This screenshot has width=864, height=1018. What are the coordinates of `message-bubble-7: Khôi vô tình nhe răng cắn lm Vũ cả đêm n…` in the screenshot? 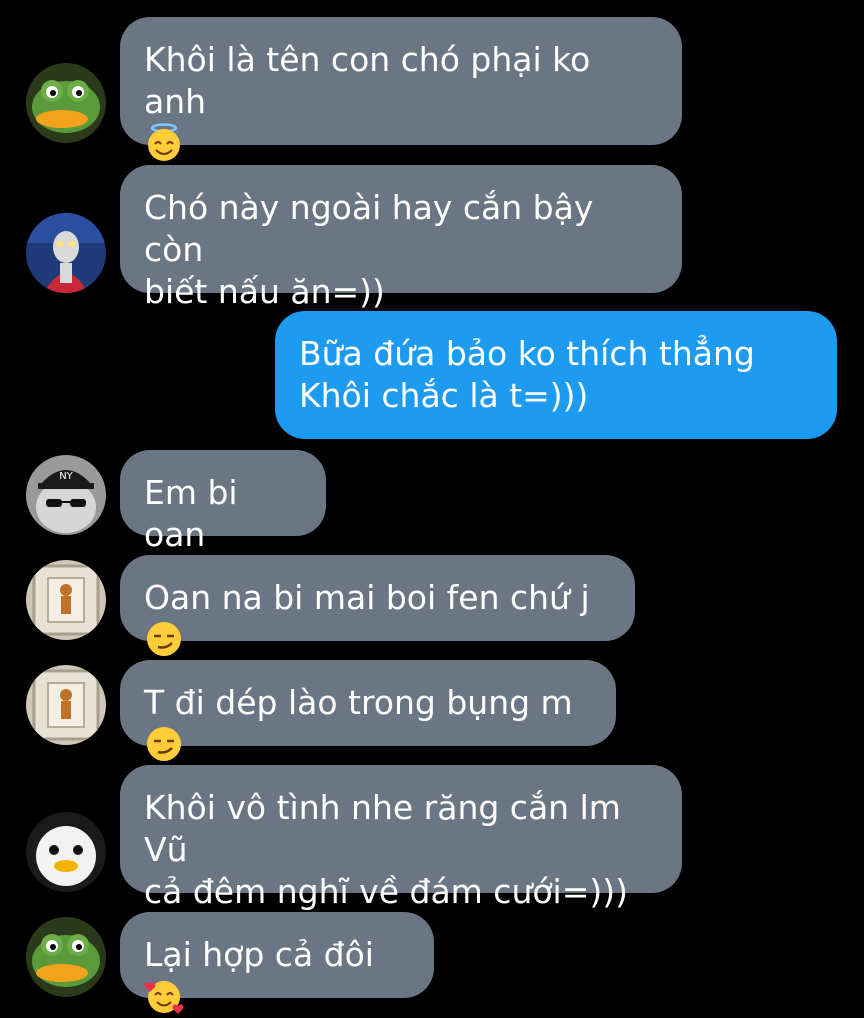 It's located at (401, 838).